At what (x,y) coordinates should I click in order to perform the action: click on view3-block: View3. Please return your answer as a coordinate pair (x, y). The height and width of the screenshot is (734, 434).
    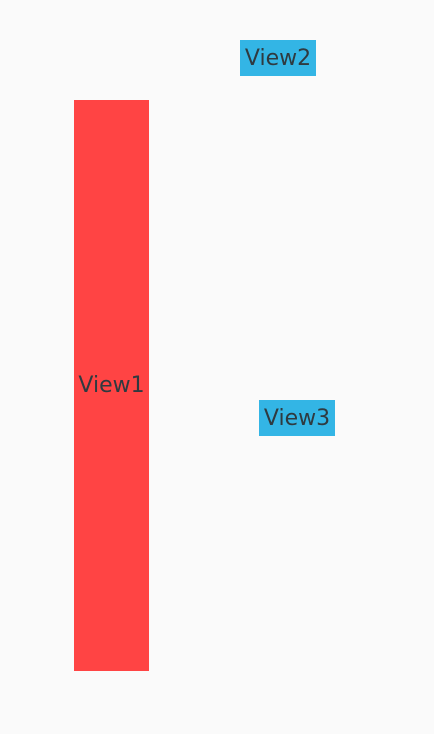
    Looking at the image, I should click on (297, 418).